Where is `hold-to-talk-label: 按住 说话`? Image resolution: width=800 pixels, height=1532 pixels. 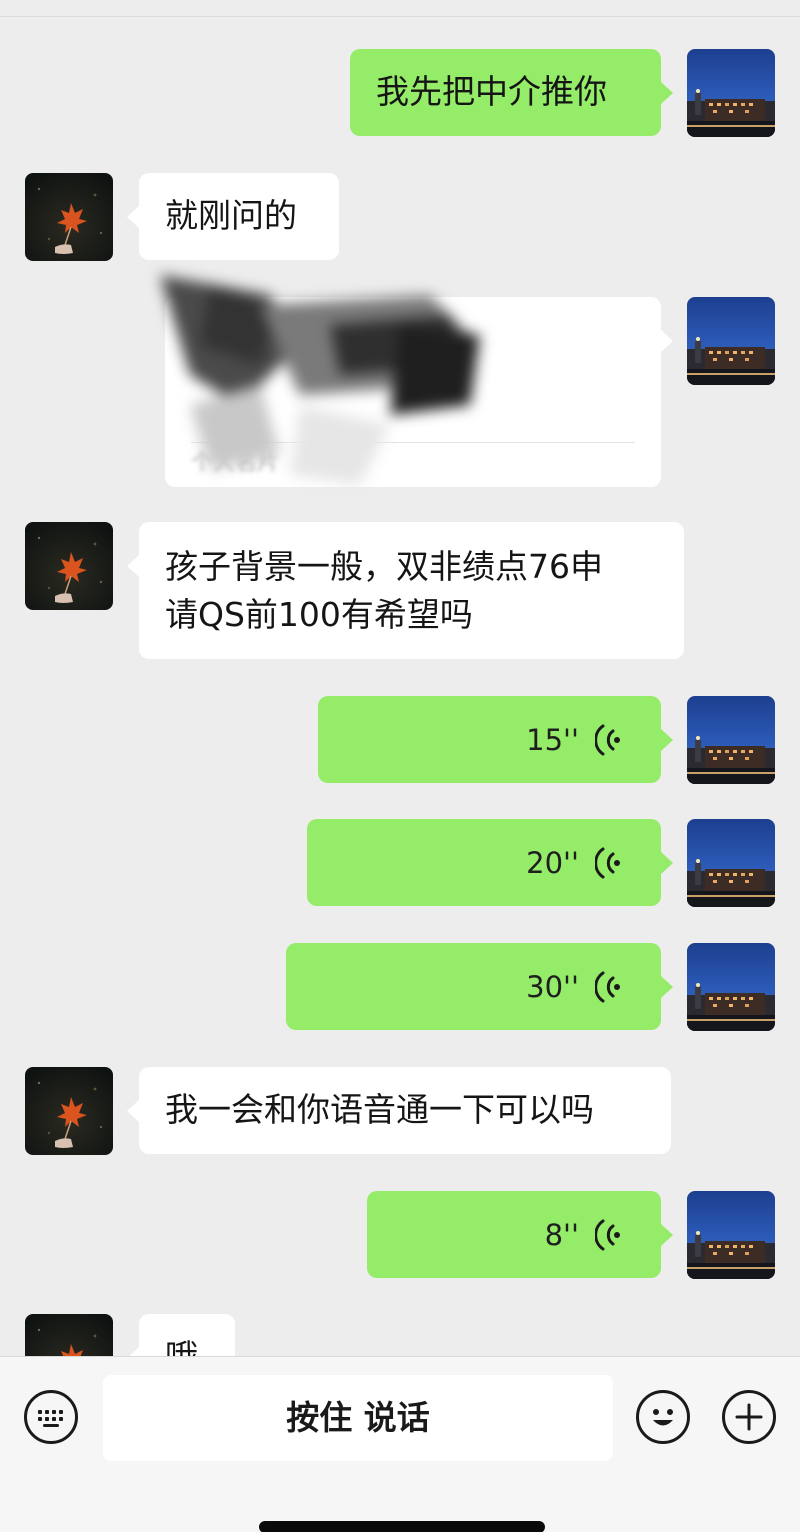 hold-to-talk-label: 按住 说话 is located at coordinates (358, 1417).